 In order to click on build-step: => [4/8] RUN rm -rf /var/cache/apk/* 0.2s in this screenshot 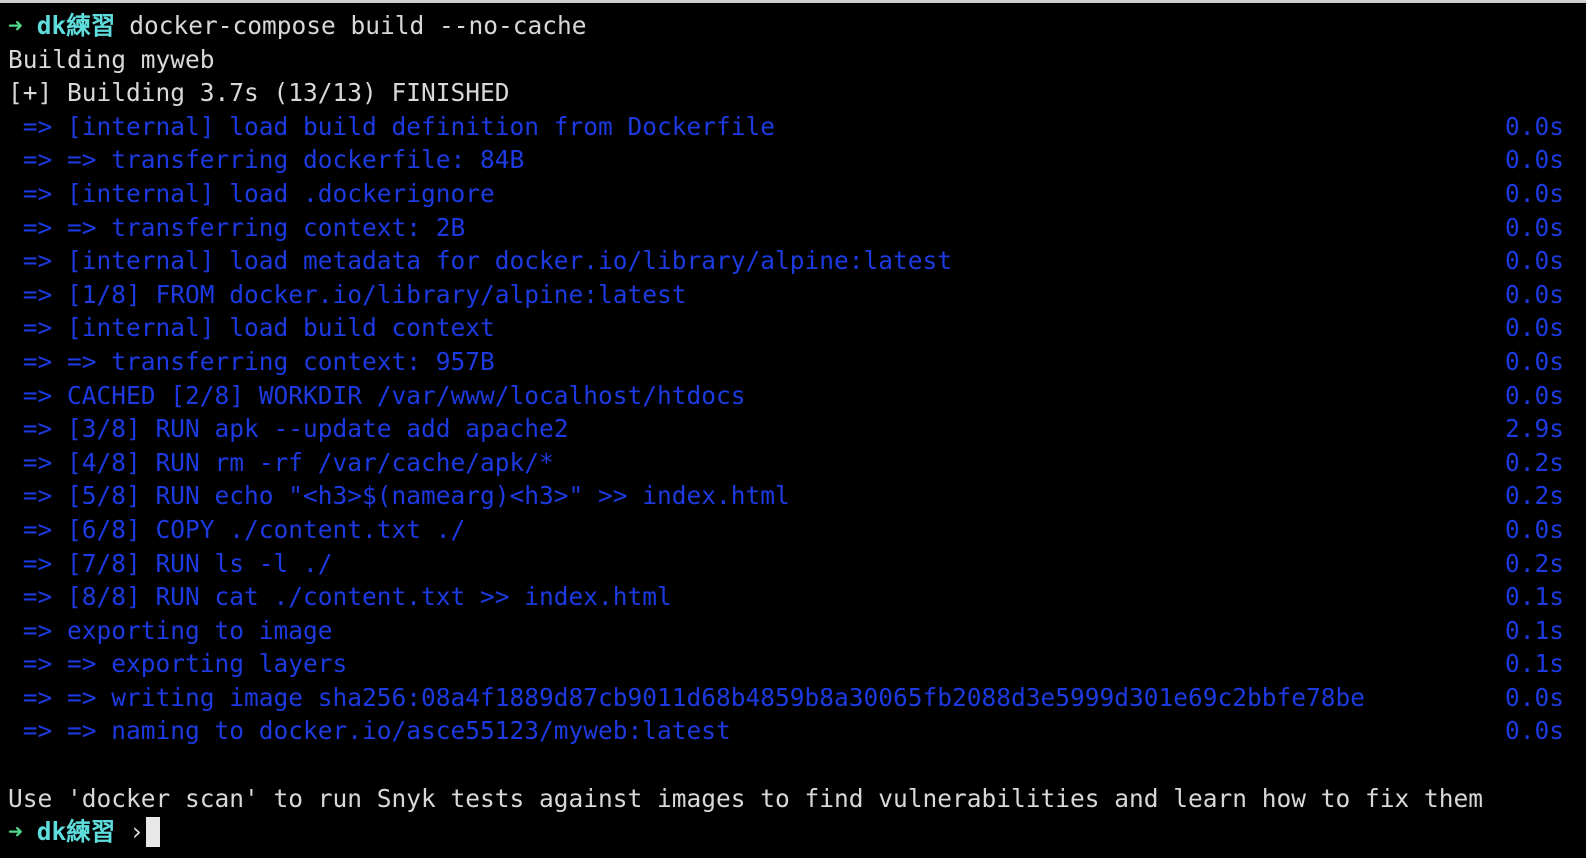, I will do `click(793, 463)`.